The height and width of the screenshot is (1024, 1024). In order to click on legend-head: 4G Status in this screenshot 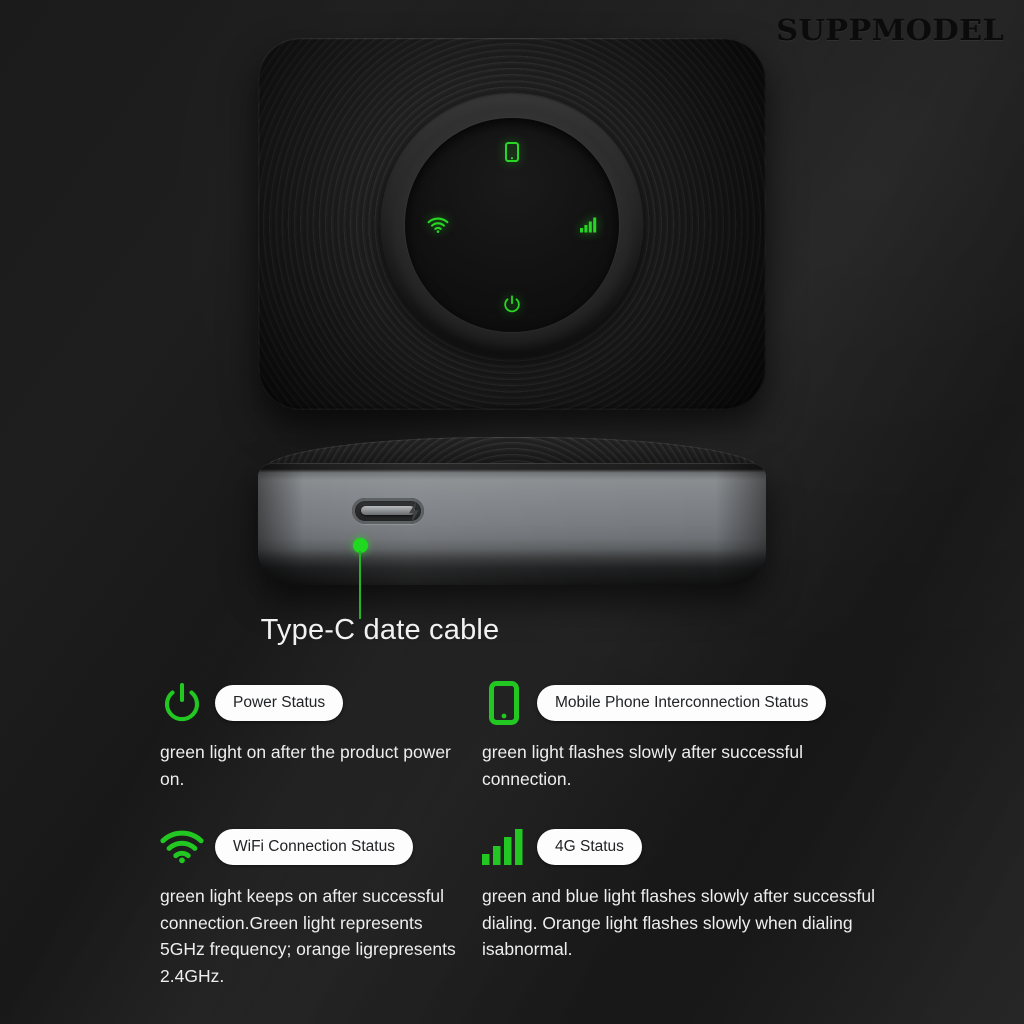, I will do `click(701, 847)`.